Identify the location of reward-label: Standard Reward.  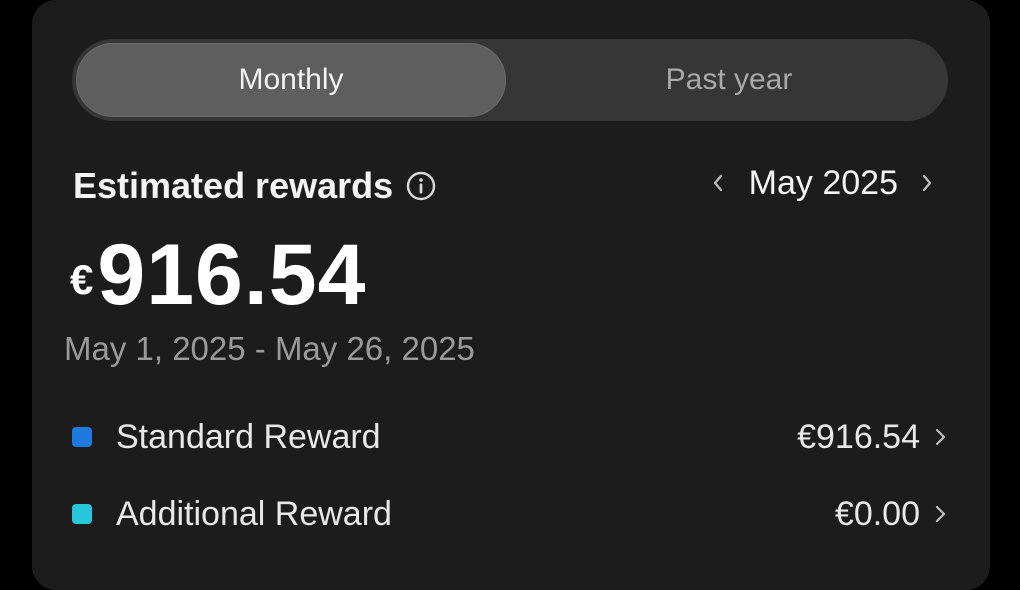
(248, 436).